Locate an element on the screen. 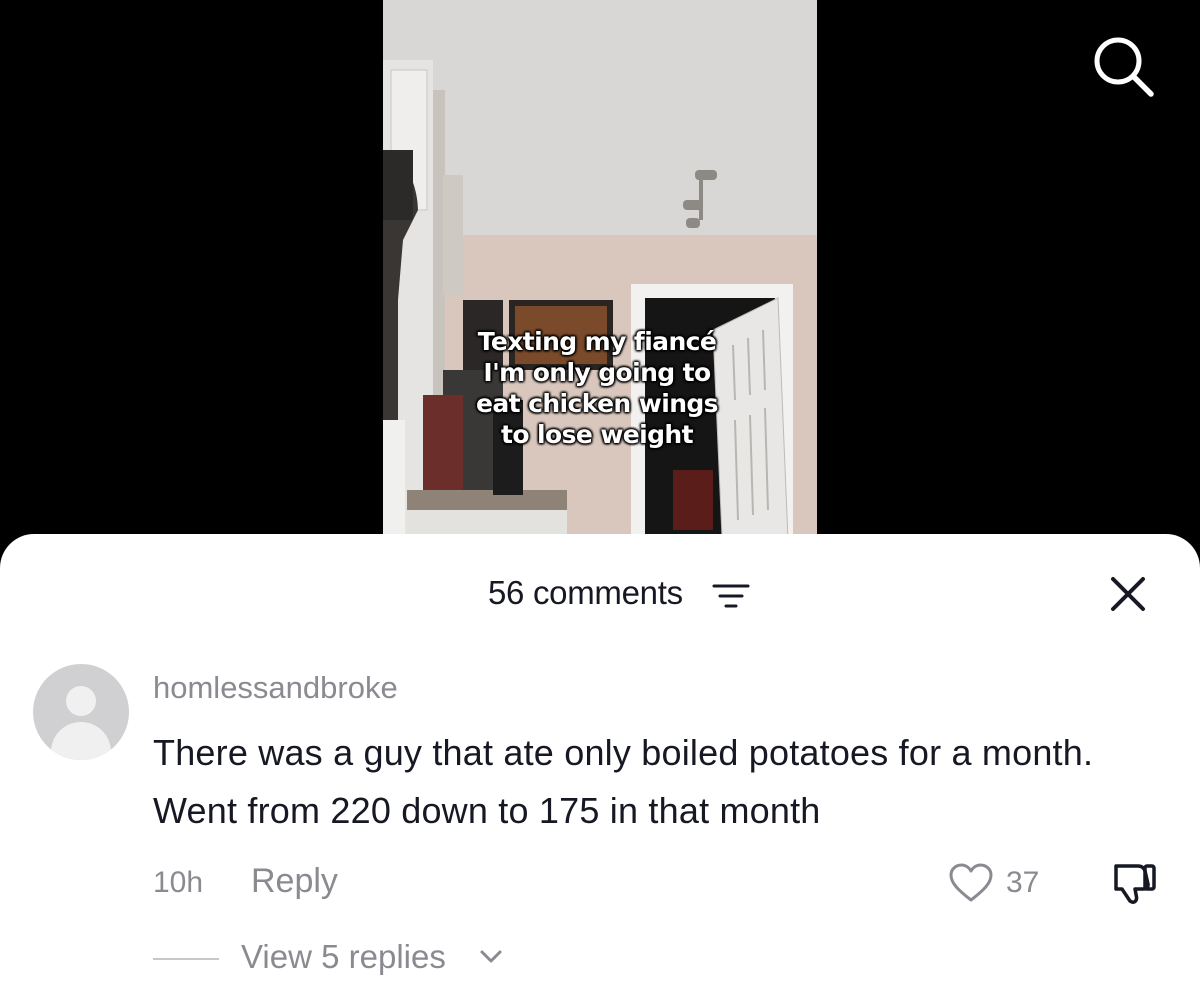  avatar-body-shape is located at coordinates (81, 741).